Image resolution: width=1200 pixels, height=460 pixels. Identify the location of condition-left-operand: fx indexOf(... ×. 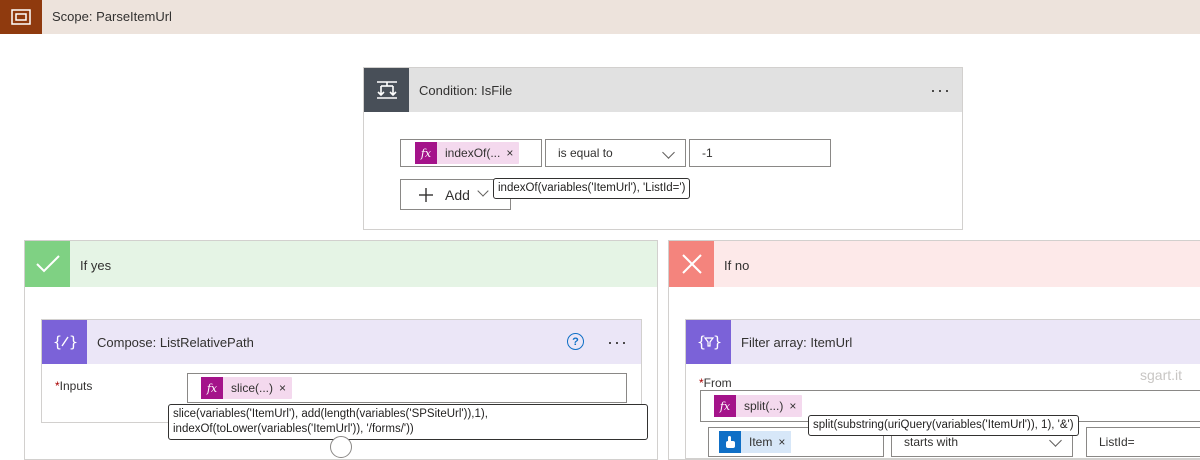
(471, 153).